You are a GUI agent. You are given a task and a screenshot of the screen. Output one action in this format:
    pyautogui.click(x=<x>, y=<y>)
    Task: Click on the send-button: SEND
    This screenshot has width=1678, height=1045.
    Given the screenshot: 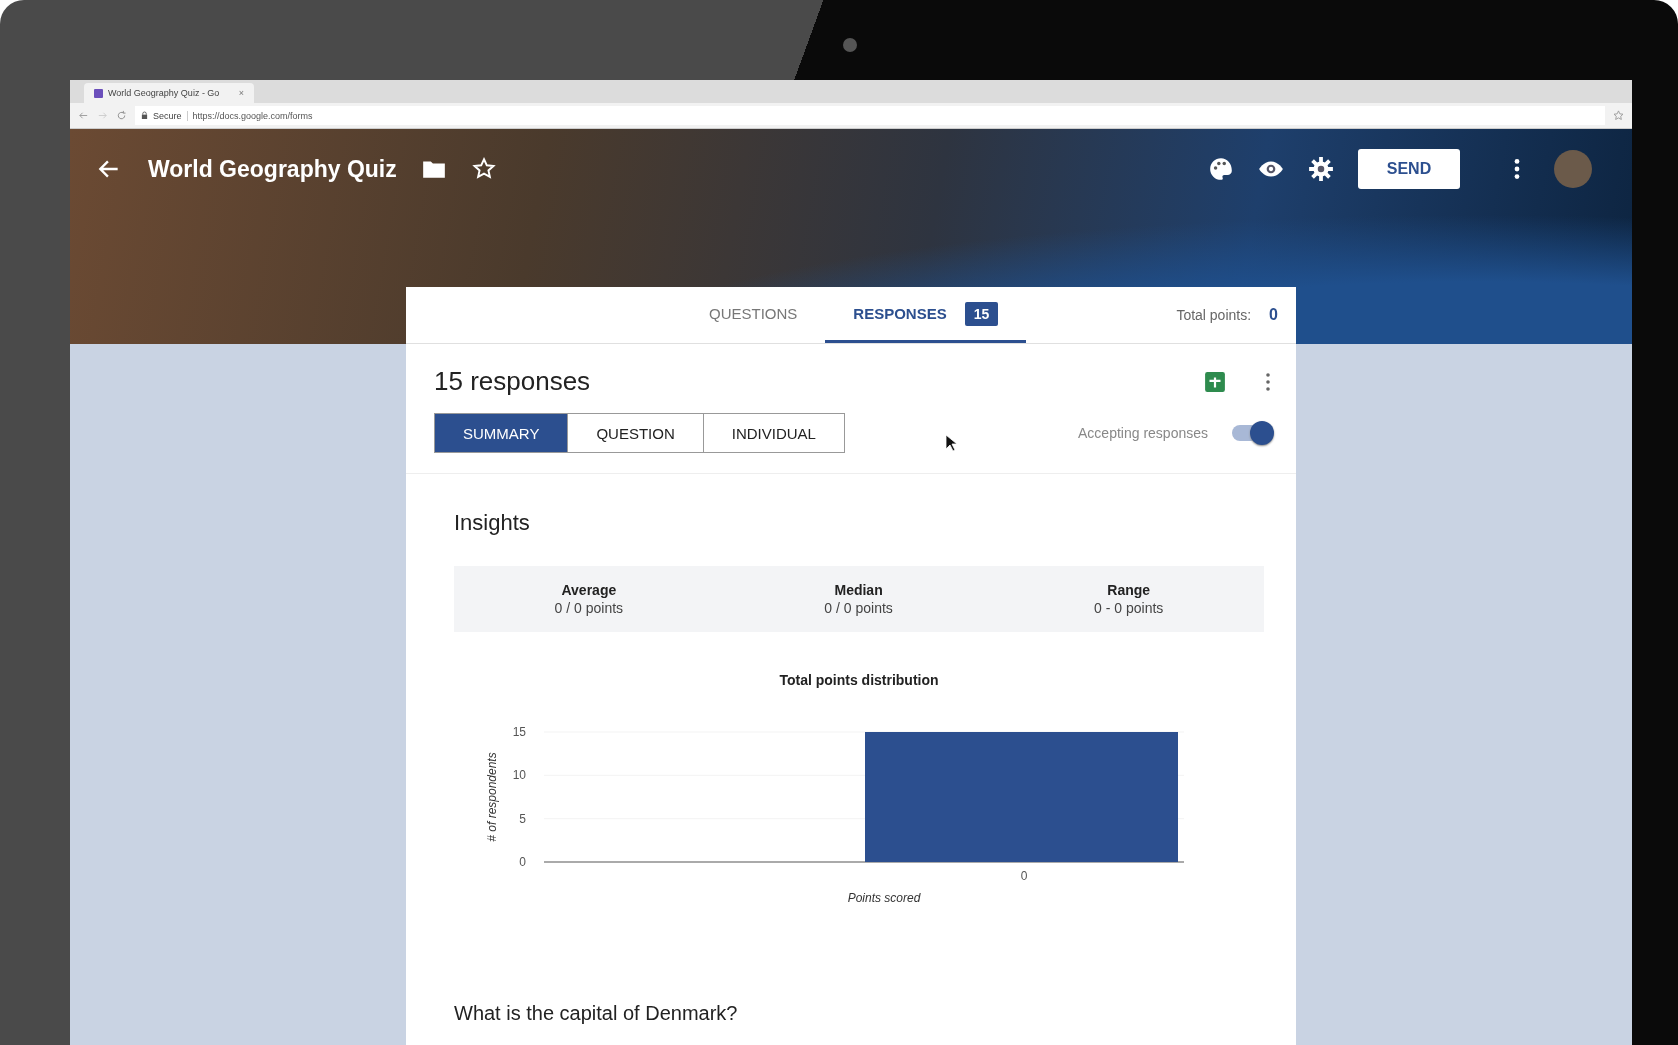 What is the action you would take?
    pyautogui.click(x=1409, y=169)
    